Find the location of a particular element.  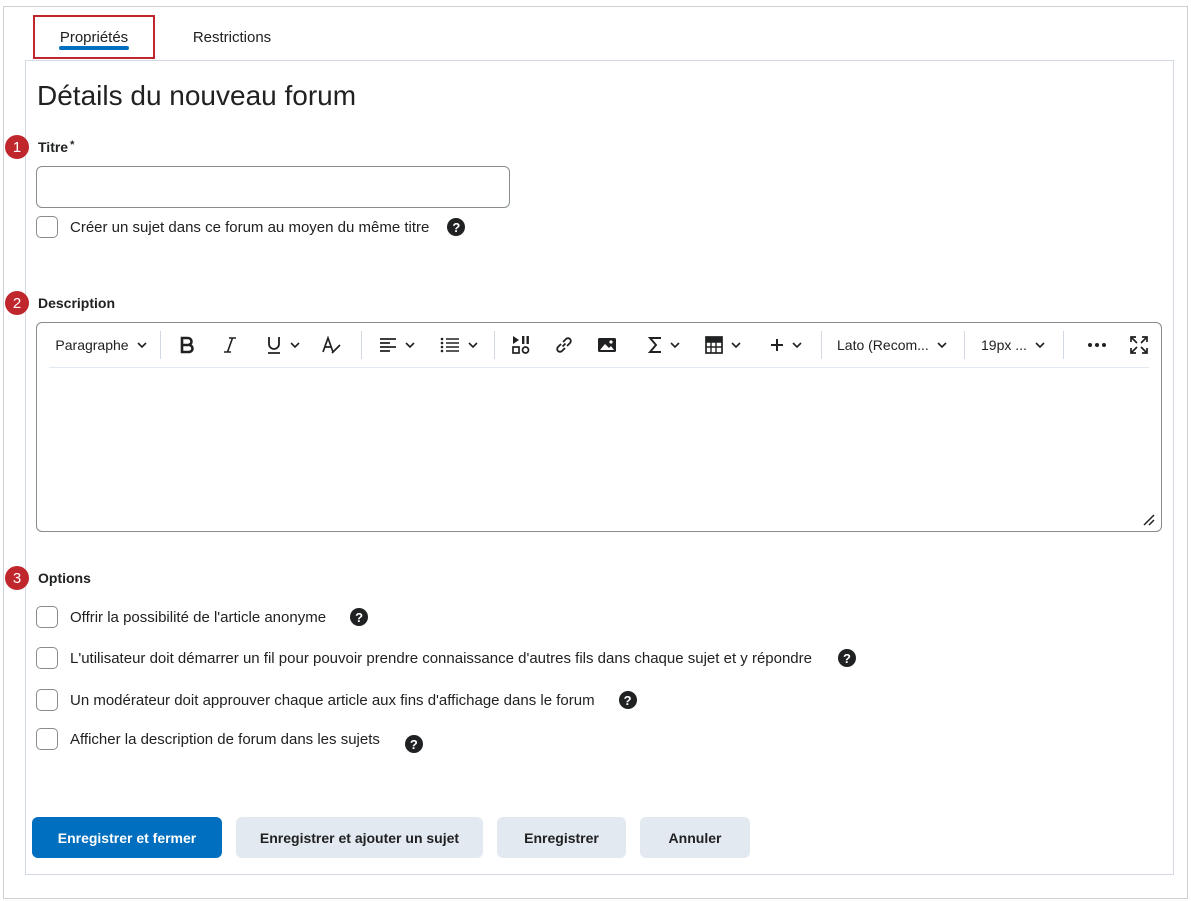

save-close-button: Enregistrer et fermer is located at coordinates (127, 837).